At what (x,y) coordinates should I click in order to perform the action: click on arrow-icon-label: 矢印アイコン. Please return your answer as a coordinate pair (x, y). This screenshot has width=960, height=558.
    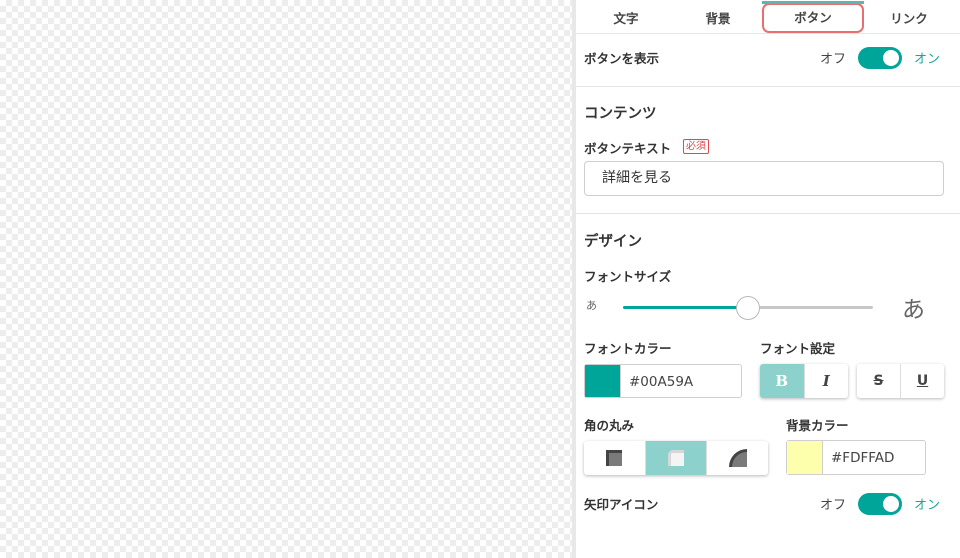
    Looking at the image, I should click on (621, 504).